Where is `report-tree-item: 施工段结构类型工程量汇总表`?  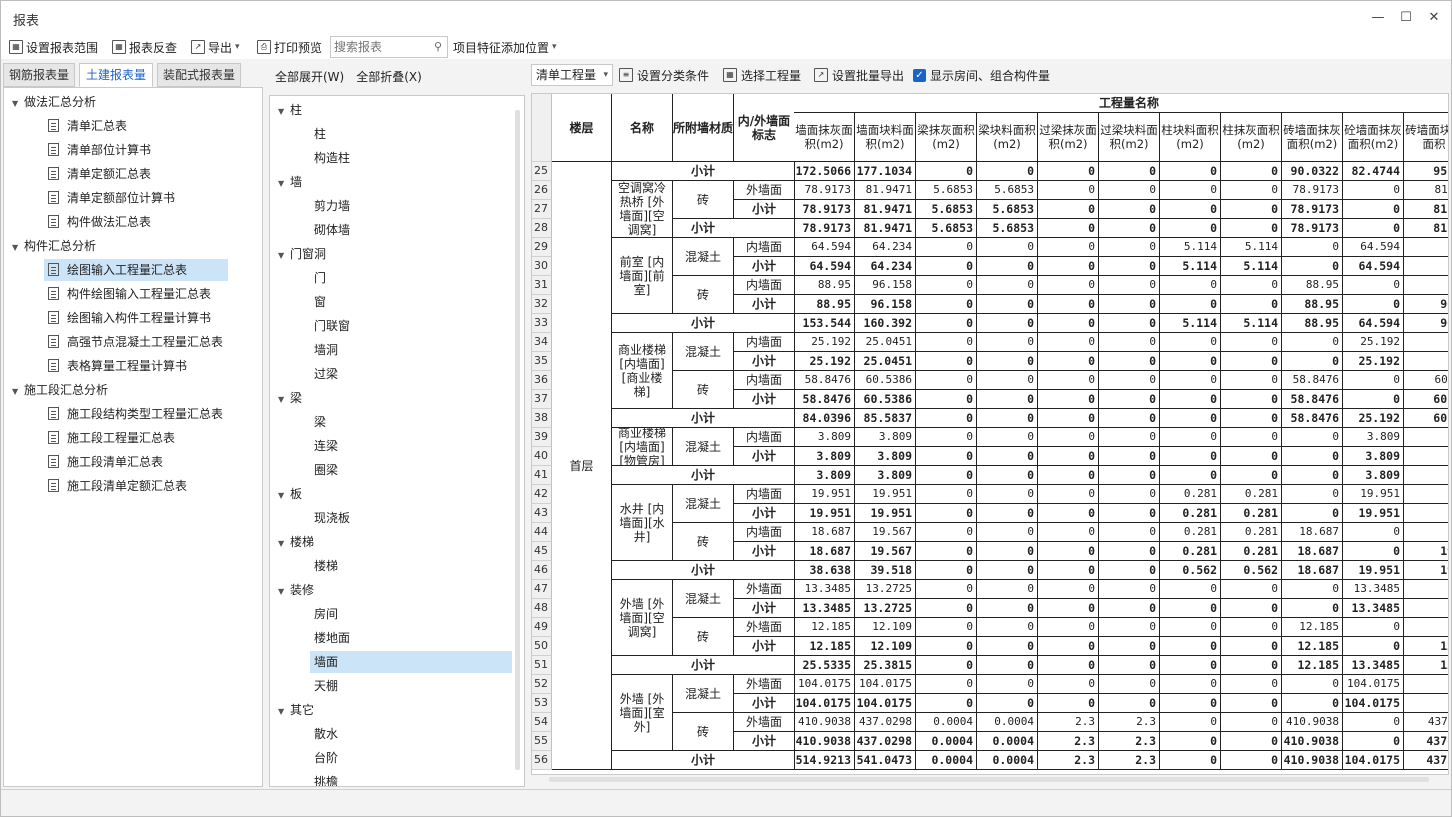
report-tree-item: 施工段结构类型工程量汇总表 is located at coordinates (133, 414).